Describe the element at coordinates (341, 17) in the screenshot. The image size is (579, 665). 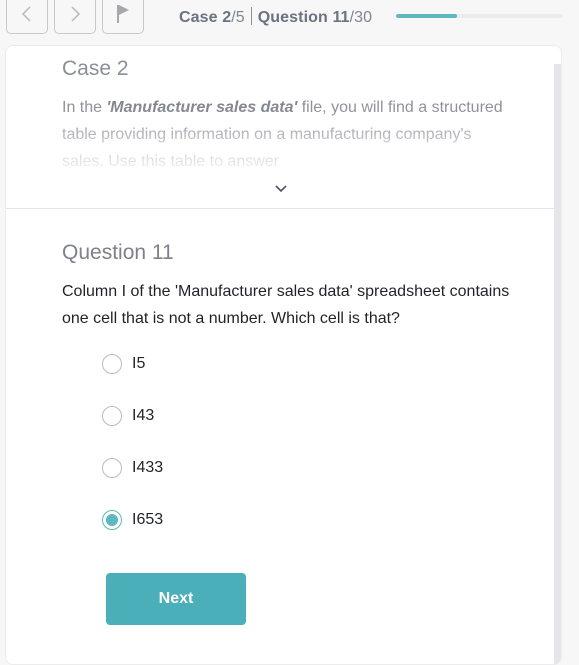
I see `question-current: 11` at that location.